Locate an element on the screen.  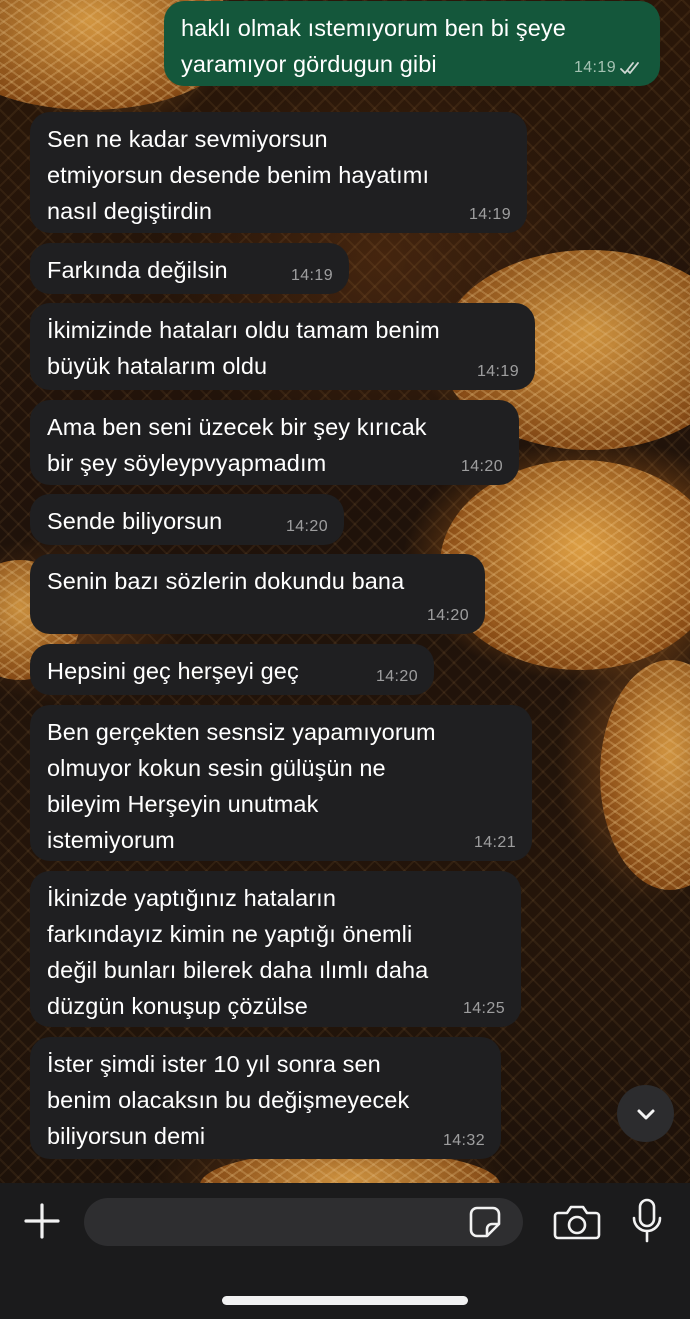
message-text: Senin bazı sözlerin dokundu bana is located at coordinates (226, 581).